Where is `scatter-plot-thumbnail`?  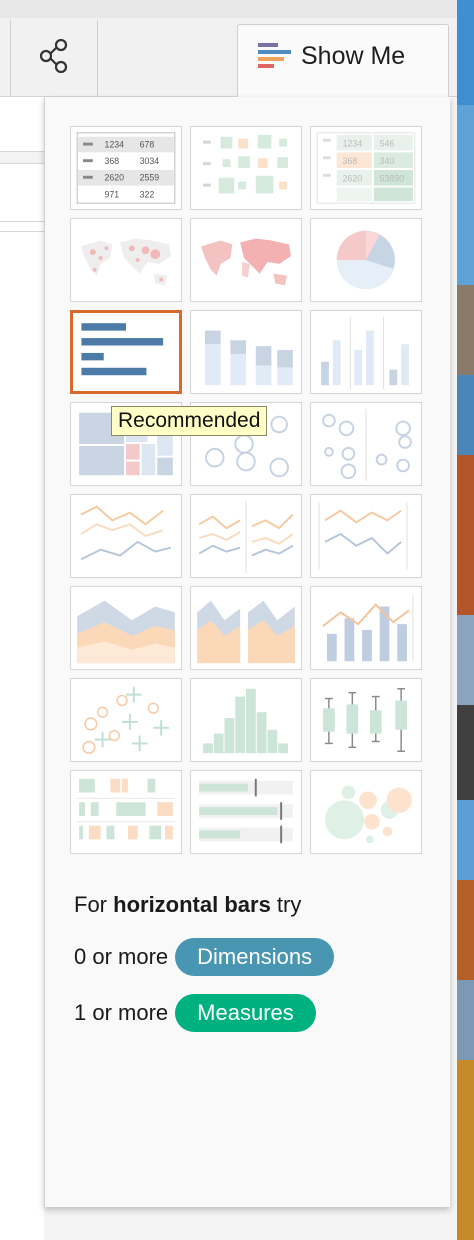 scatter-plot-thumbnail is located at coordinates (126, 720).